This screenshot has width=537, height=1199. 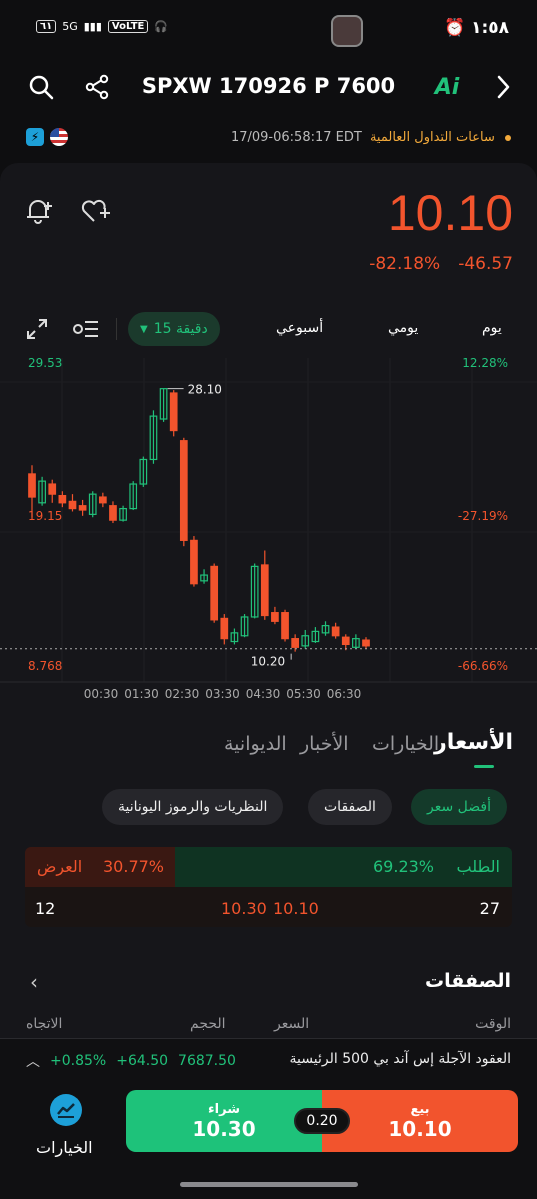 What do you see at coordinates (493, 1024) in the screenshot?
I see `col-time: الوقت` at bounding box center [493, 1024].